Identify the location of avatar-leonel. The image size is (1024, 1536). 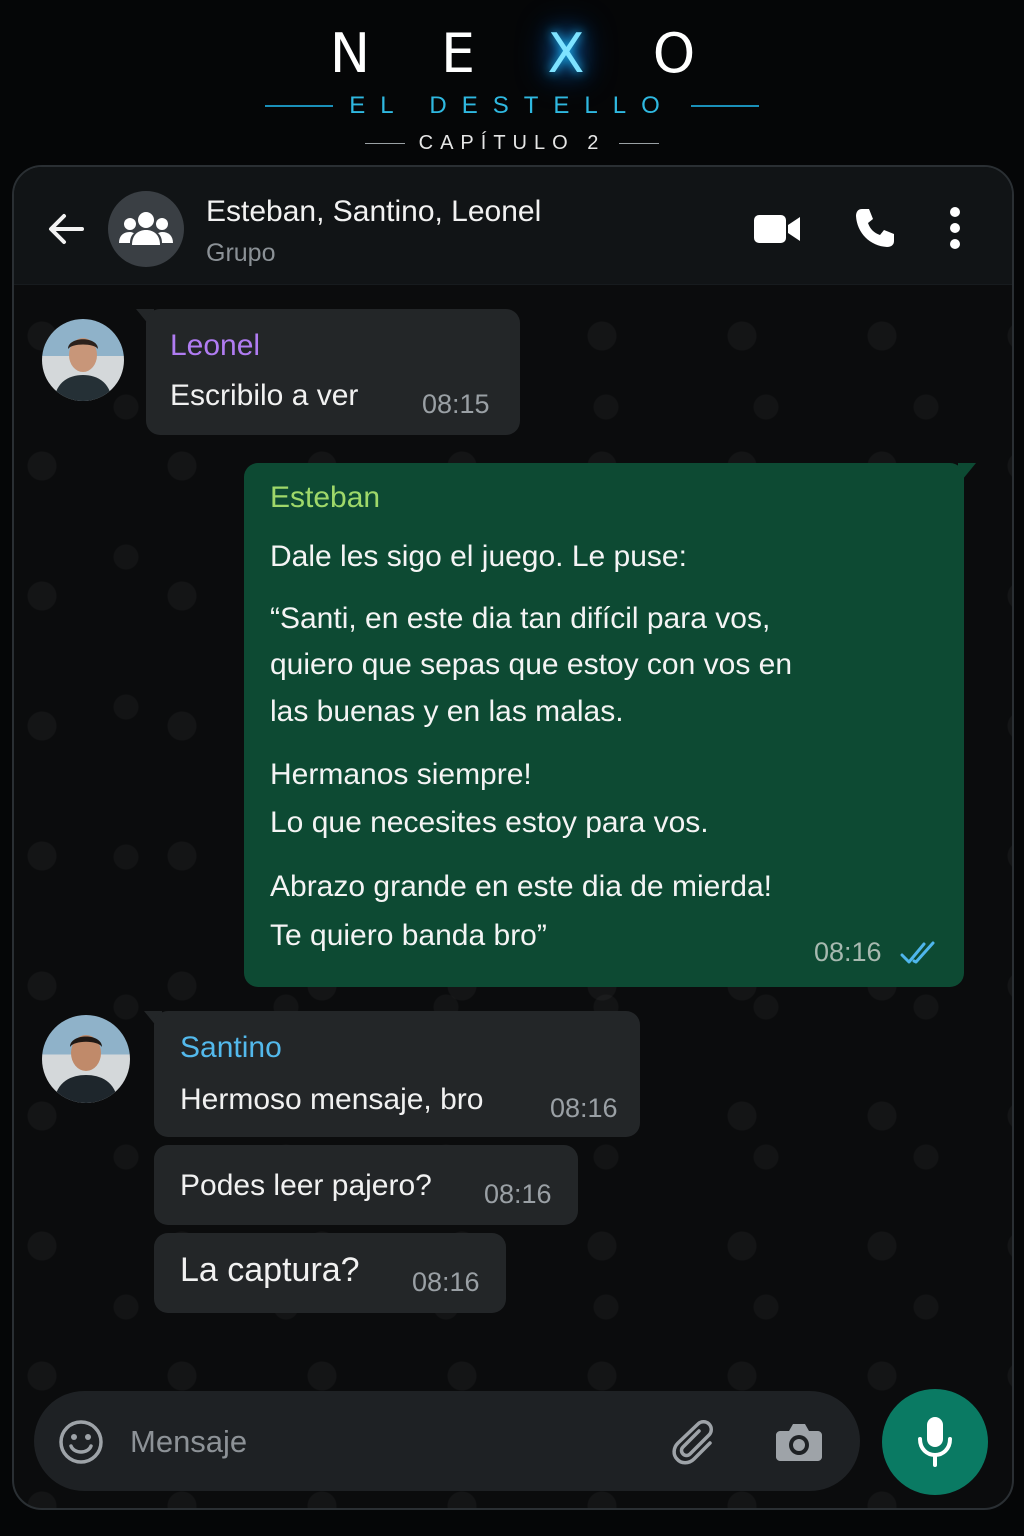
(83, 360).